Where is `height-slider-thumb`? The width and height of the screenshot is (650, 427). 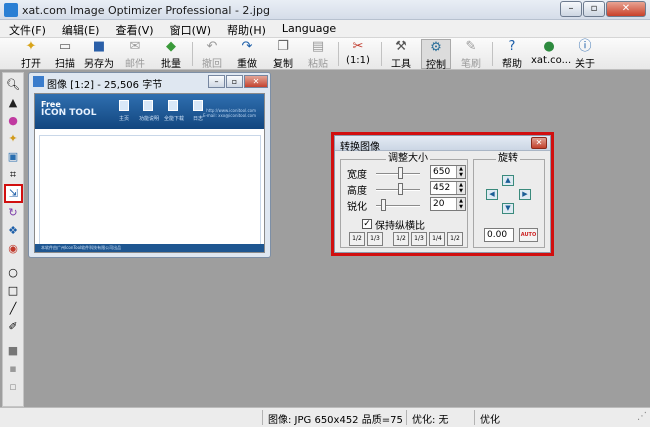
height-slider-thumb is located at coordinates (400, 189).